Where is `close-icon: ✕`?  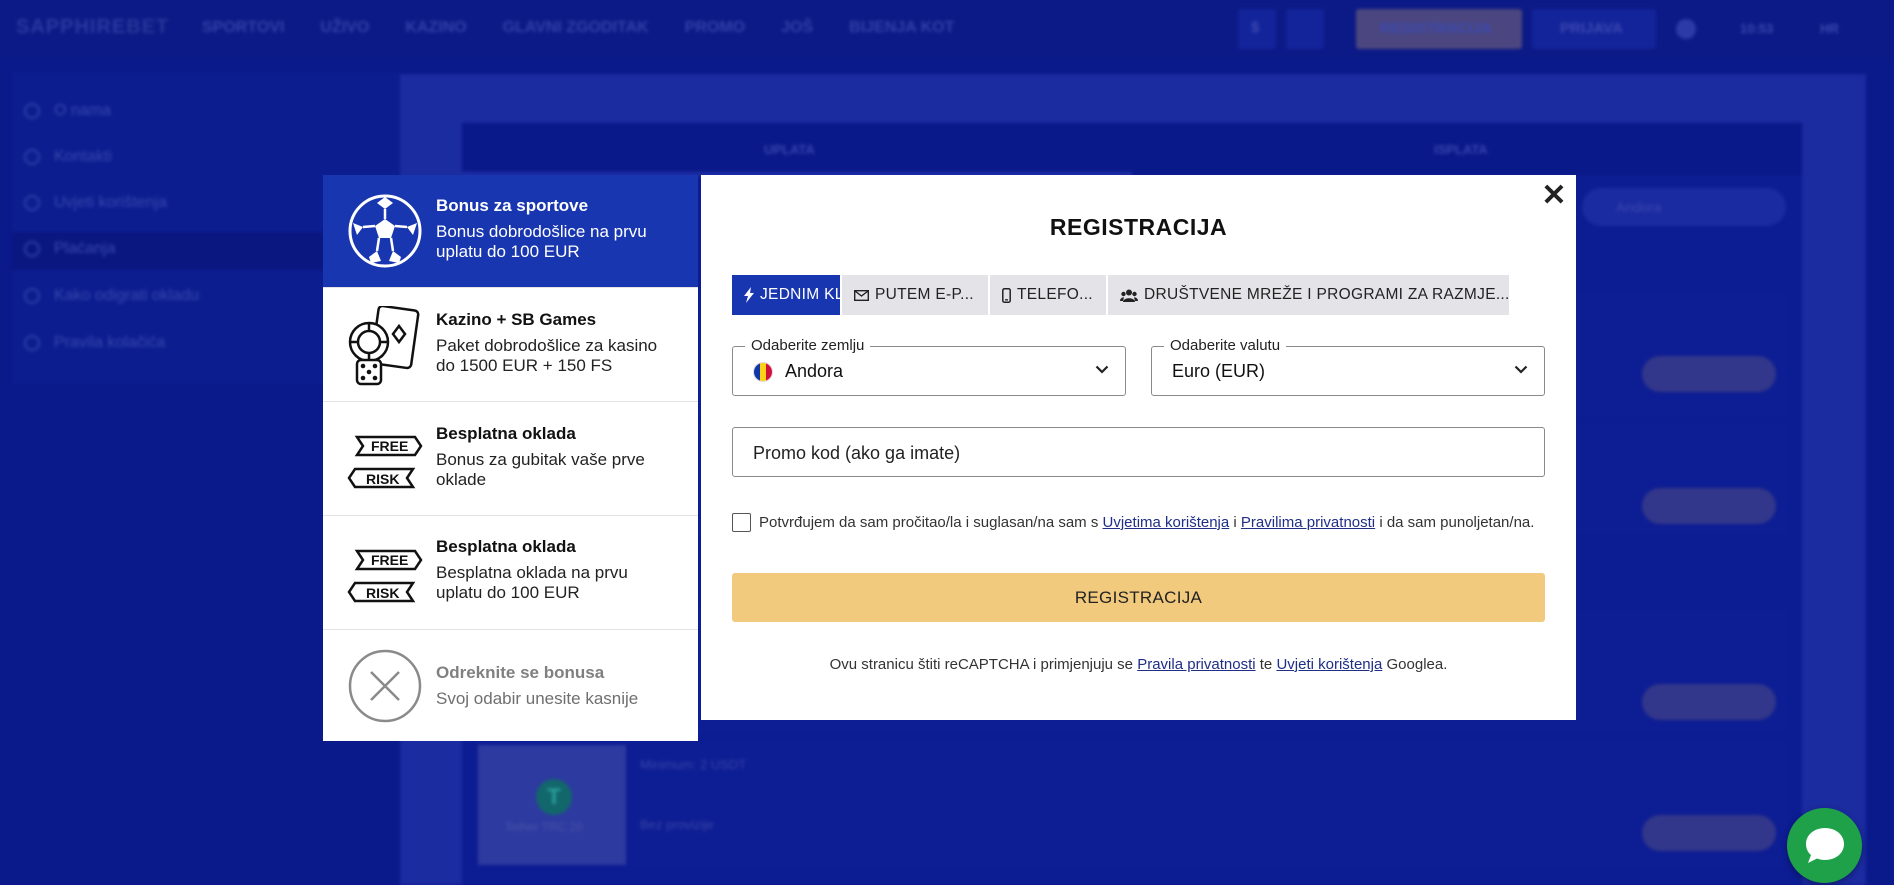
close-icon: ✕ is located at coordinates (1554, 196).